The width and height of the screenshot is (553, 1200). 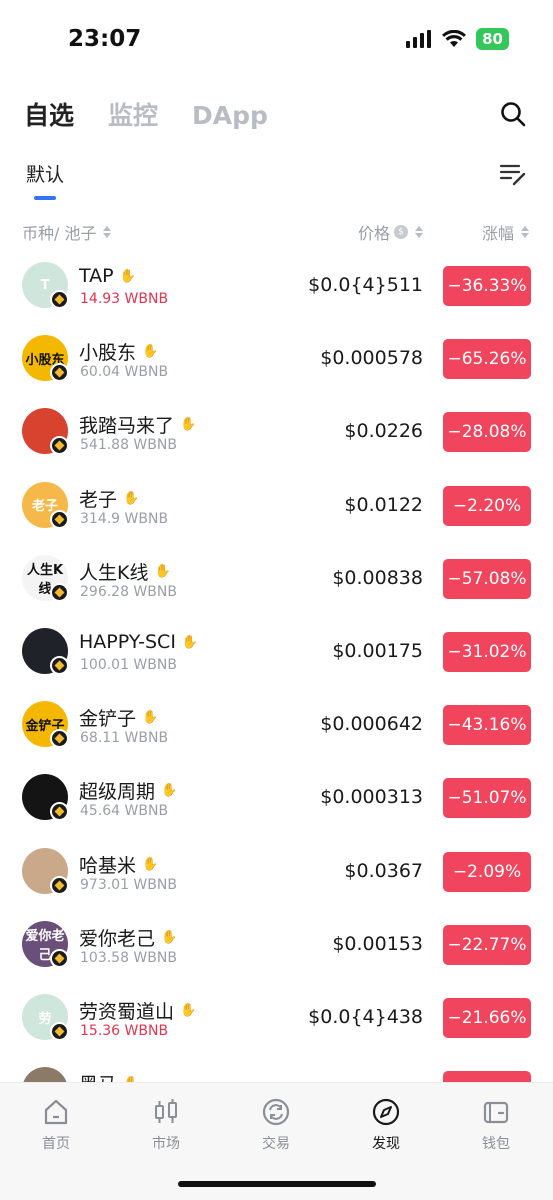 What do you see at coordinates (276, 232) in the screenshot?
I see `column-header: 币种/ 池子 价格 $ 涨幅` at bounding box center [276, 232].